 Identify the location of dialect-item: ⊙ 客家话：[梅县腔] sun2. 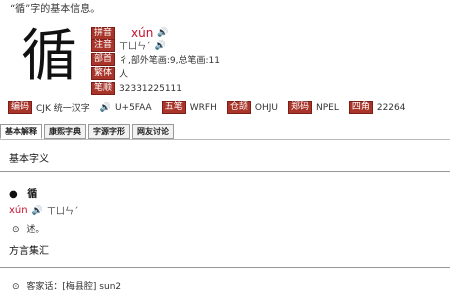
(66, 285).